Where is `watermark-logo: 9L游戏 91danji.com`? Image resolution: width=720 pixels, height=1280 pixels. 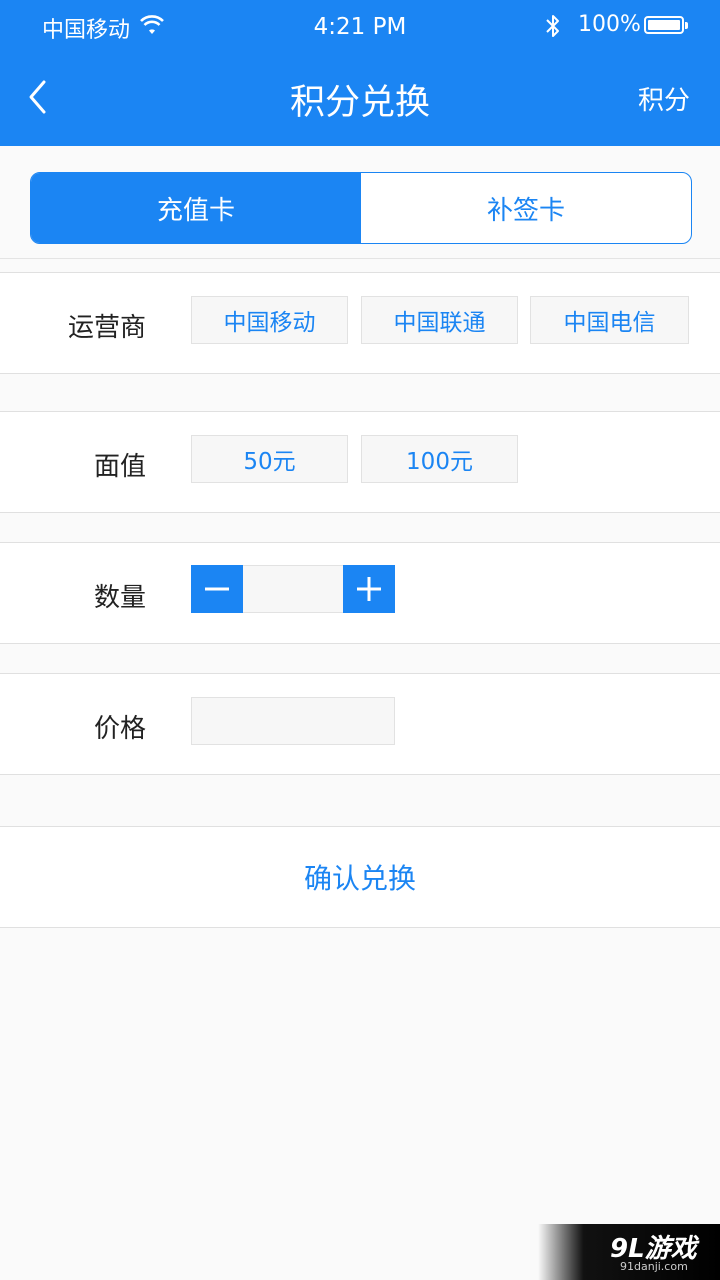 watermark-logo: 9L游戏 91danji.com is located at coordinates (629, 1252).